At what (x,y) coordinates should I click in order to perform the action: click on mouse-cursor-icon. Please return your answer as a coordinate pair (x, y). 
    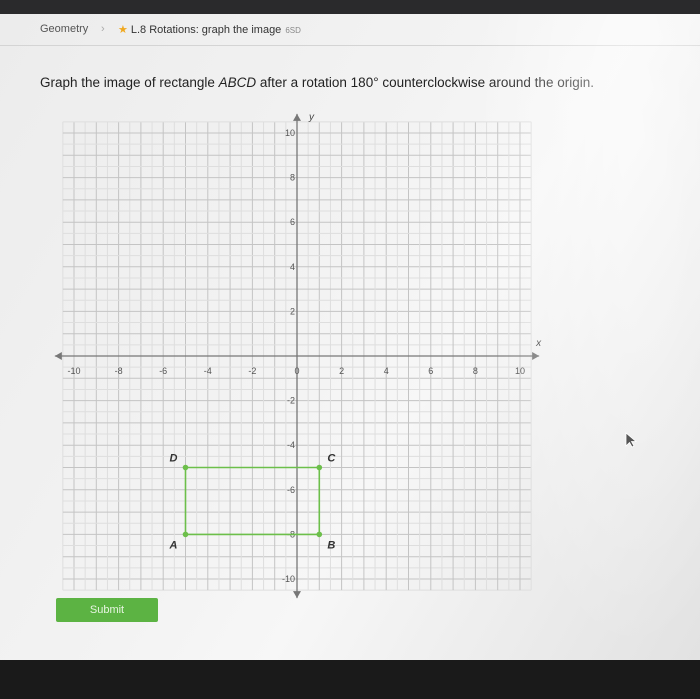
    Looking at the image, I should click on (631, 440).